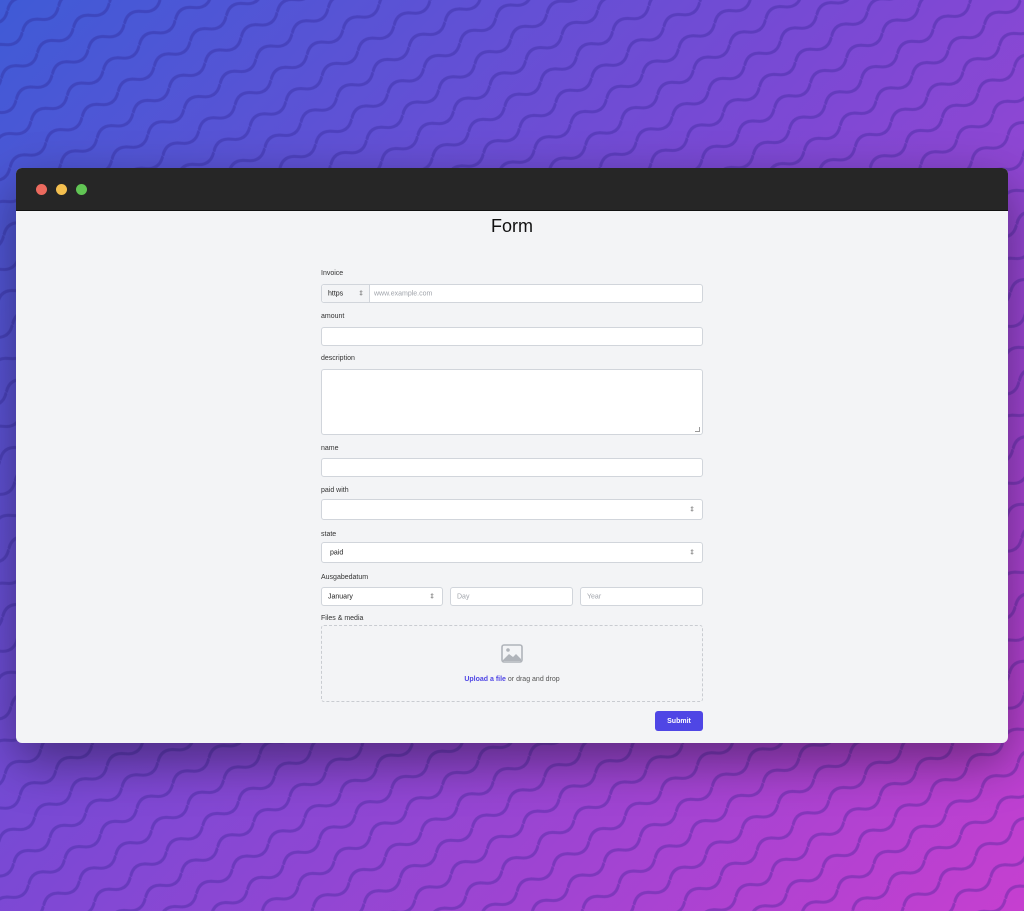 This screenshot has height=911, width=1024. Describe the element at coordinates (333, 316) in the screenshot. I see `amount-label: amount` at that location.